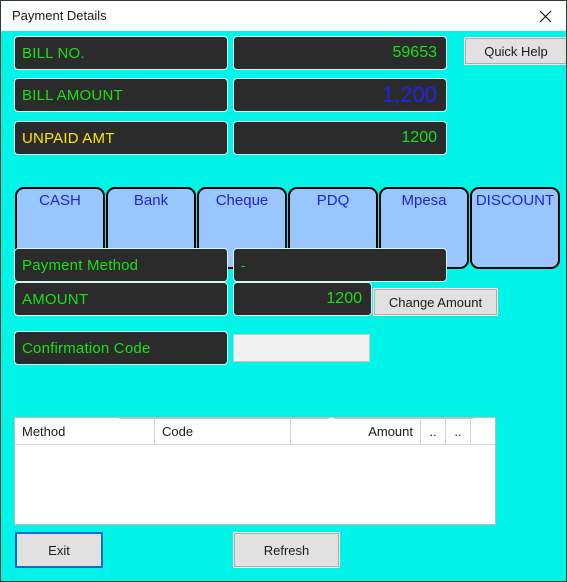 This screenshot has height=582, width=567. Describe the element at coordinates (72, 95) in the screenshot. I see `bill-amount-label: BILL AMOUNT` at that location.